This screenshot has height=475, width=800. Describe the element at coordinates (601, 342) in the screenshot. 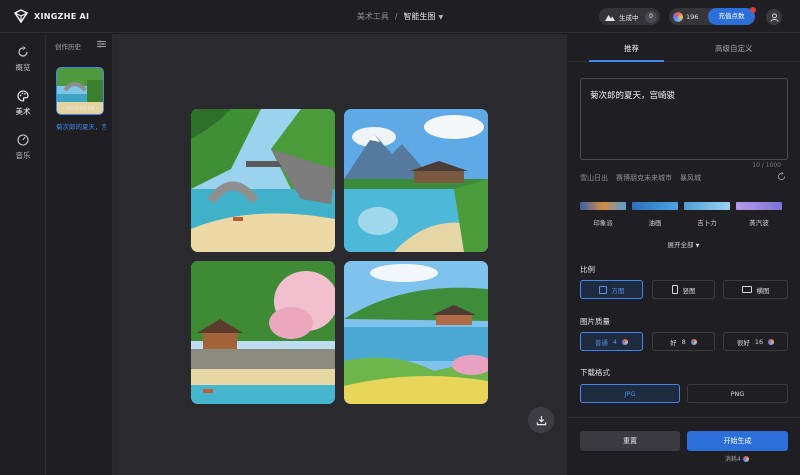

I see `quality-label: 普通` at that location.